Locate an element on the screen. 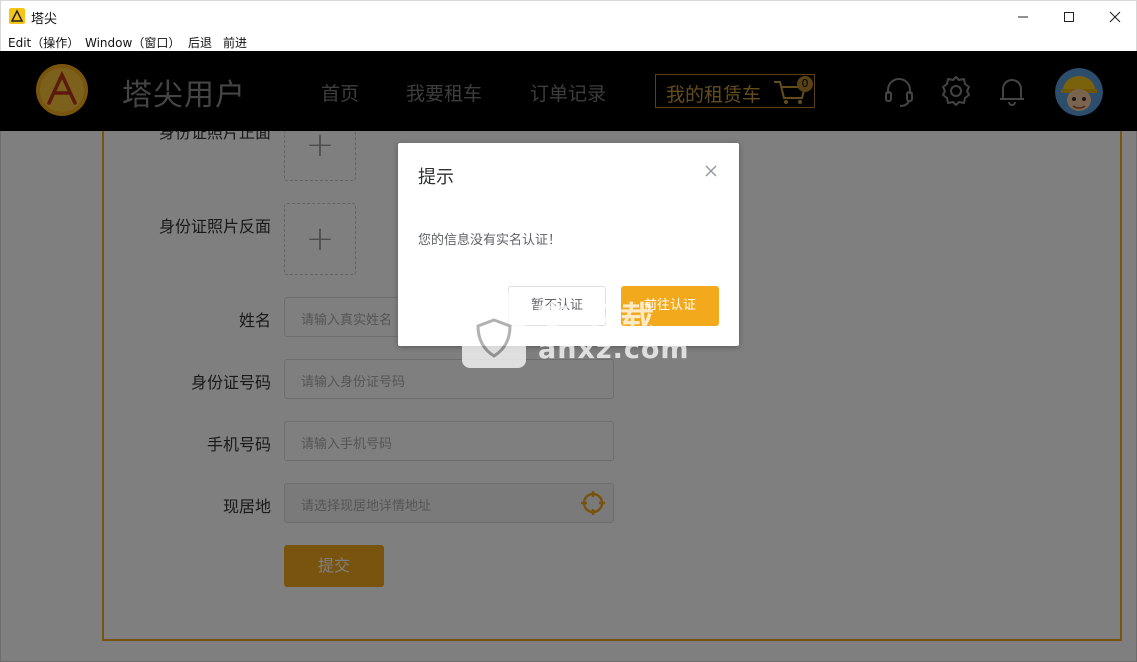 This screenshot has height=662, width=1137. menu-forward: 前进 is located at coordinates (235, 42).